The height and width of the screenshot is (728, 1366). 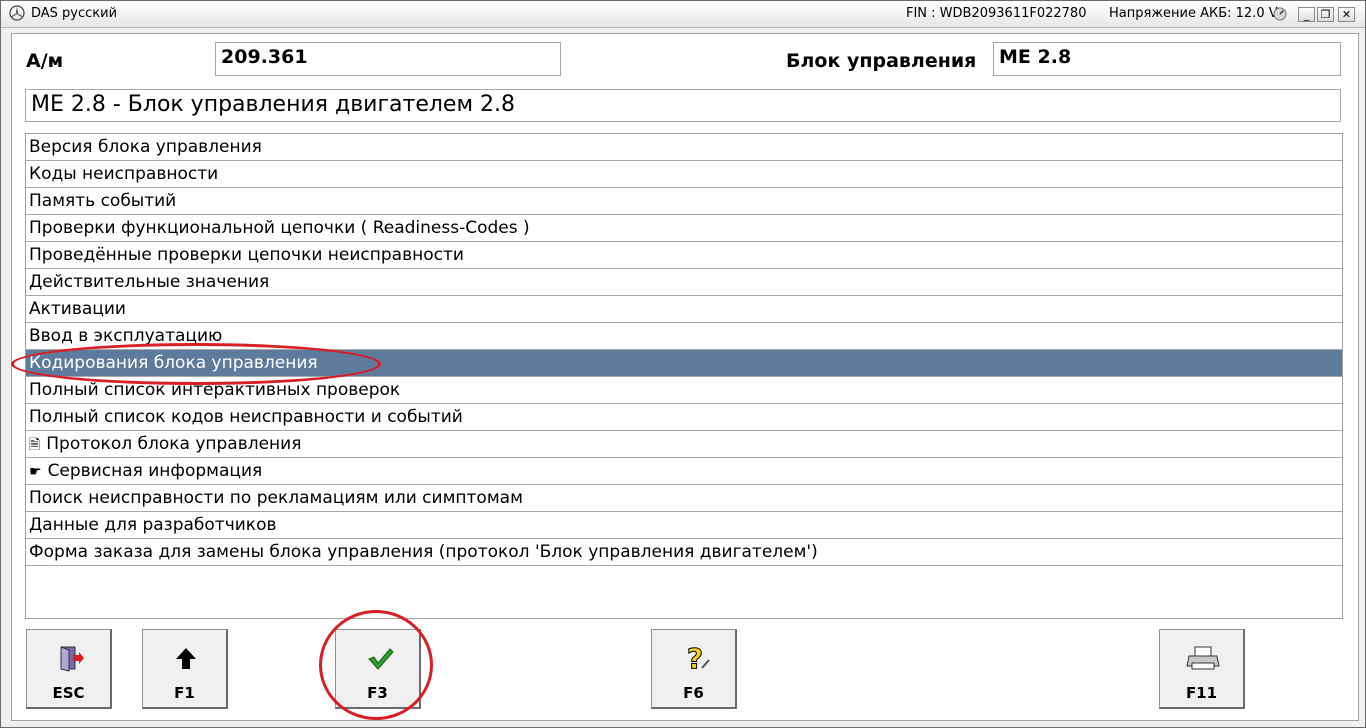 What do you see at coordinates (155, 471) in the screenshot?
I see `menu-item-label: Сервисная информация` at bounding box center [155, 471].